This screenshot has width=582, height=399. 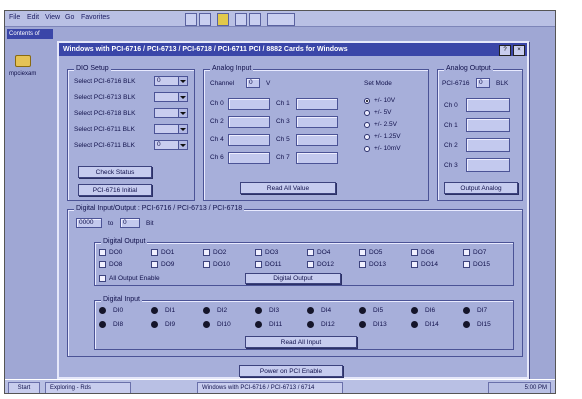 I want to click on mode-label: +/- 10mV, so click(x=387, y=148).